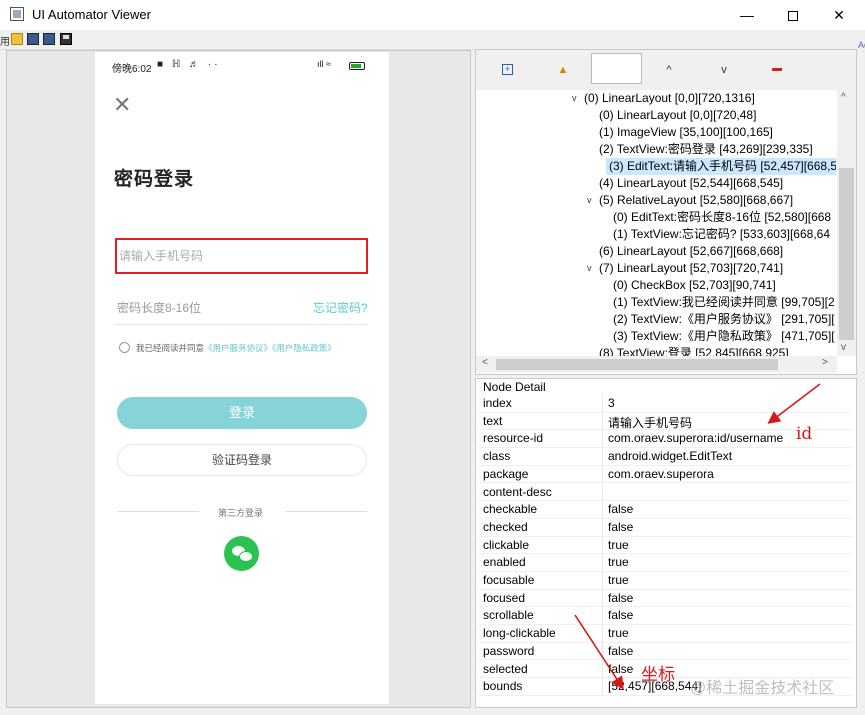 The image size is (865, 715). Describe the element at coordinates (794, 403) in the screenshot. I see `id-arrow` at that location.